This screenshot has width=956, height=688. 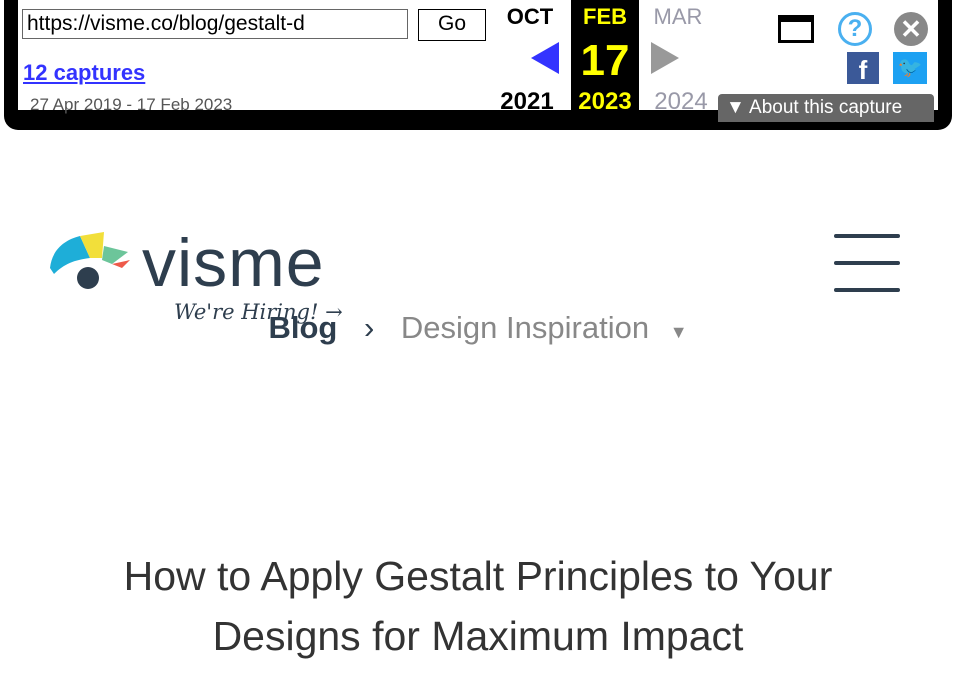 I want to click on current-month: FEB, so click(x=605, y=16).